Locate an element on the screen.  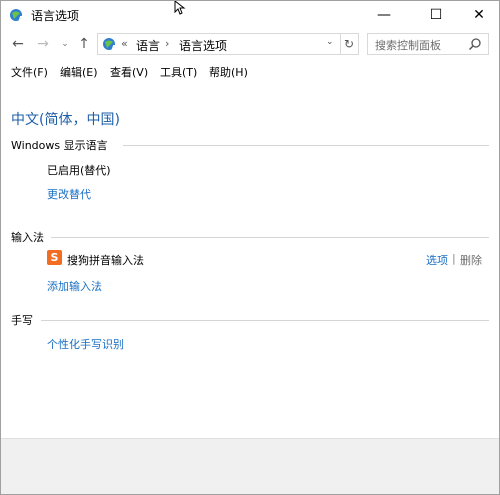
back-button: ← is located at coordinates (18, 44).